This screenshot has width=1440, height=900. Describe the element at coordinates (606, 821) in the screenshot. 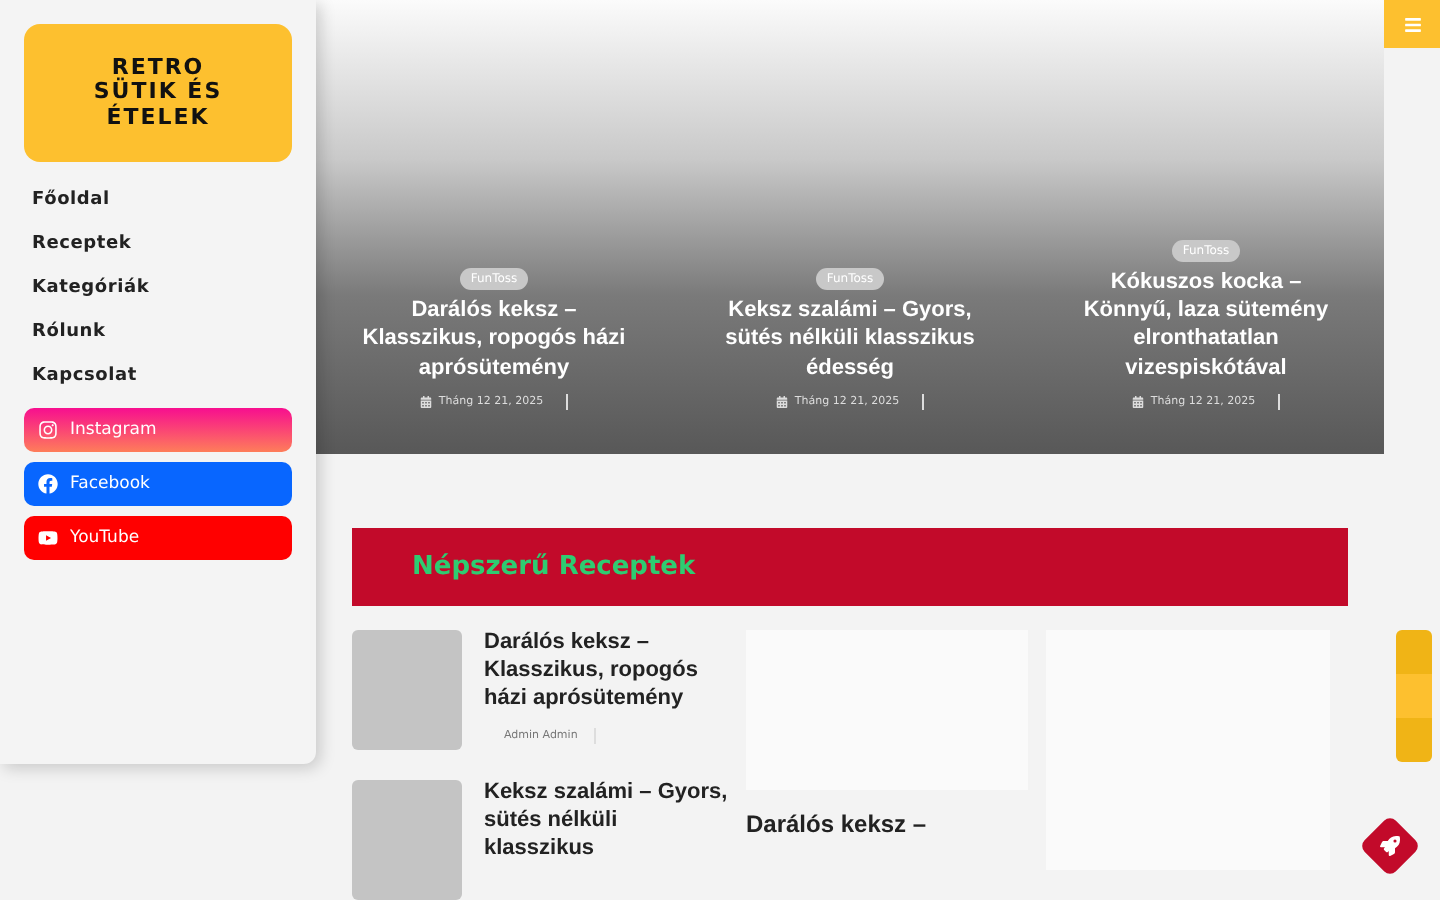

I see `post-title: Keksz szalámi – Gyors, sütés nélküli klasszikus` at that location.